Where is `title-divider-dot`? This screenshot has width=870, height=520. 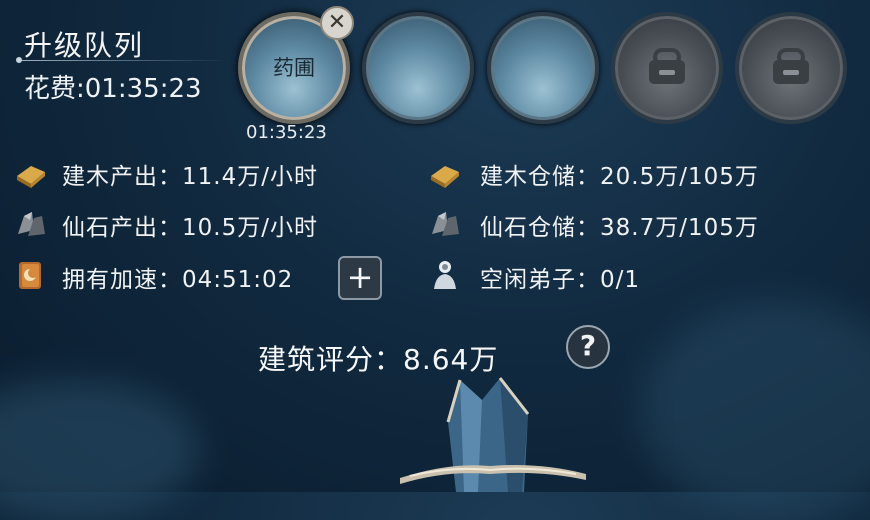
title-divider-dot is located at coordinates (19, 60).